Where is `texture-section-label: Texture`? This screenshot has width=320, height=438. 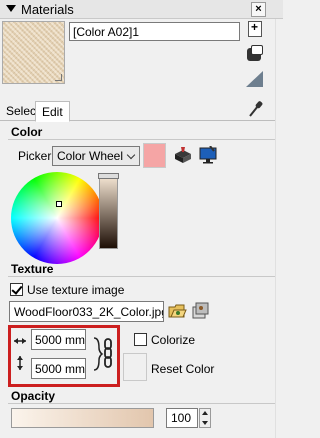 texture-section-label: Texture is located at coordinates (32, 269).